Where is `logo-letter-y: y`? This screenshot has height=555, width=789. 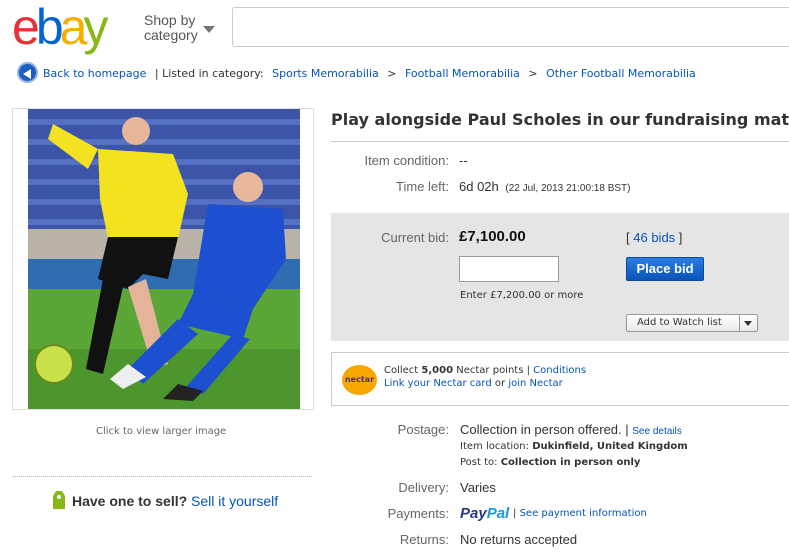 logo-letter-y: y is located at coordinates (95, 27).